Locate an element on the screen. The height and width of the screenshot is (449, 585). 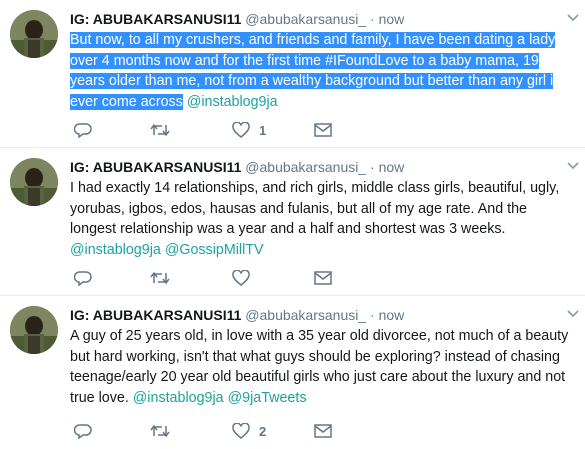
like-button: 1 is located at coordinates (249, 130).